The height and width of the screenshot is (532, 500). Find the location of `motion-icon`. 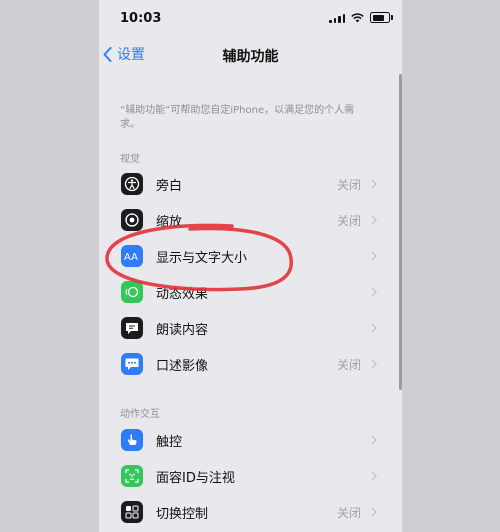

motion-icon is located at coordinates (132, 292).